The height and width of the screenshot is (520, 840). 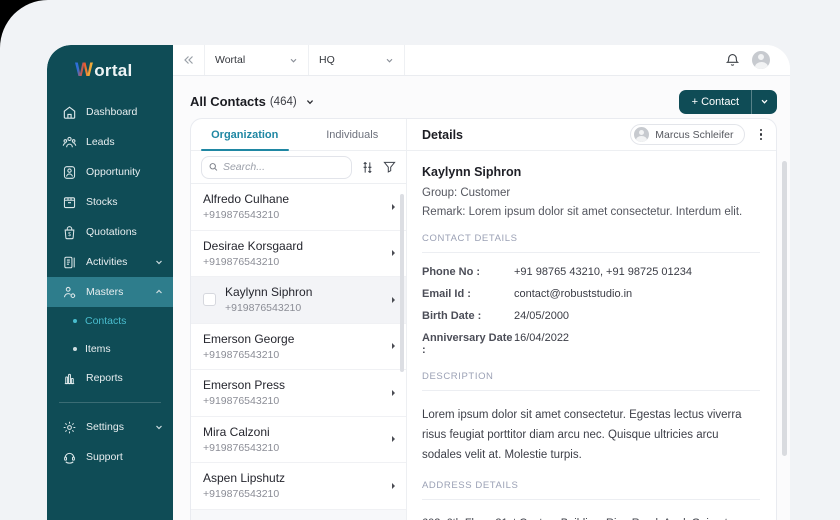 I want to click on search-icon, so click(x=213, y=167).